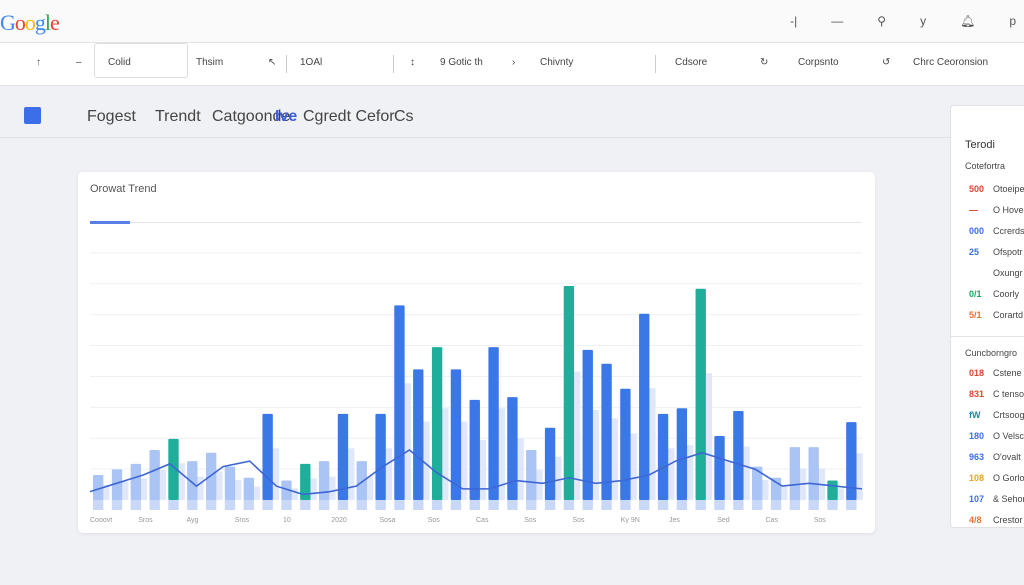  I want to click on menu-icon, so click(32, 115).